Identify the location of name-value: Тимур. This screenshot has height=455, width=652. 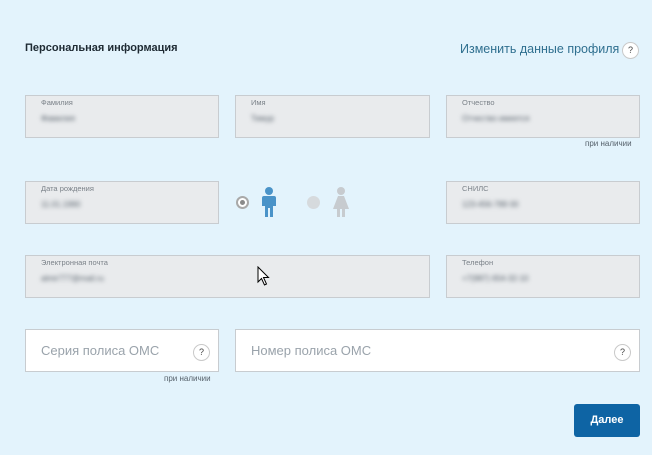
(262, 118).